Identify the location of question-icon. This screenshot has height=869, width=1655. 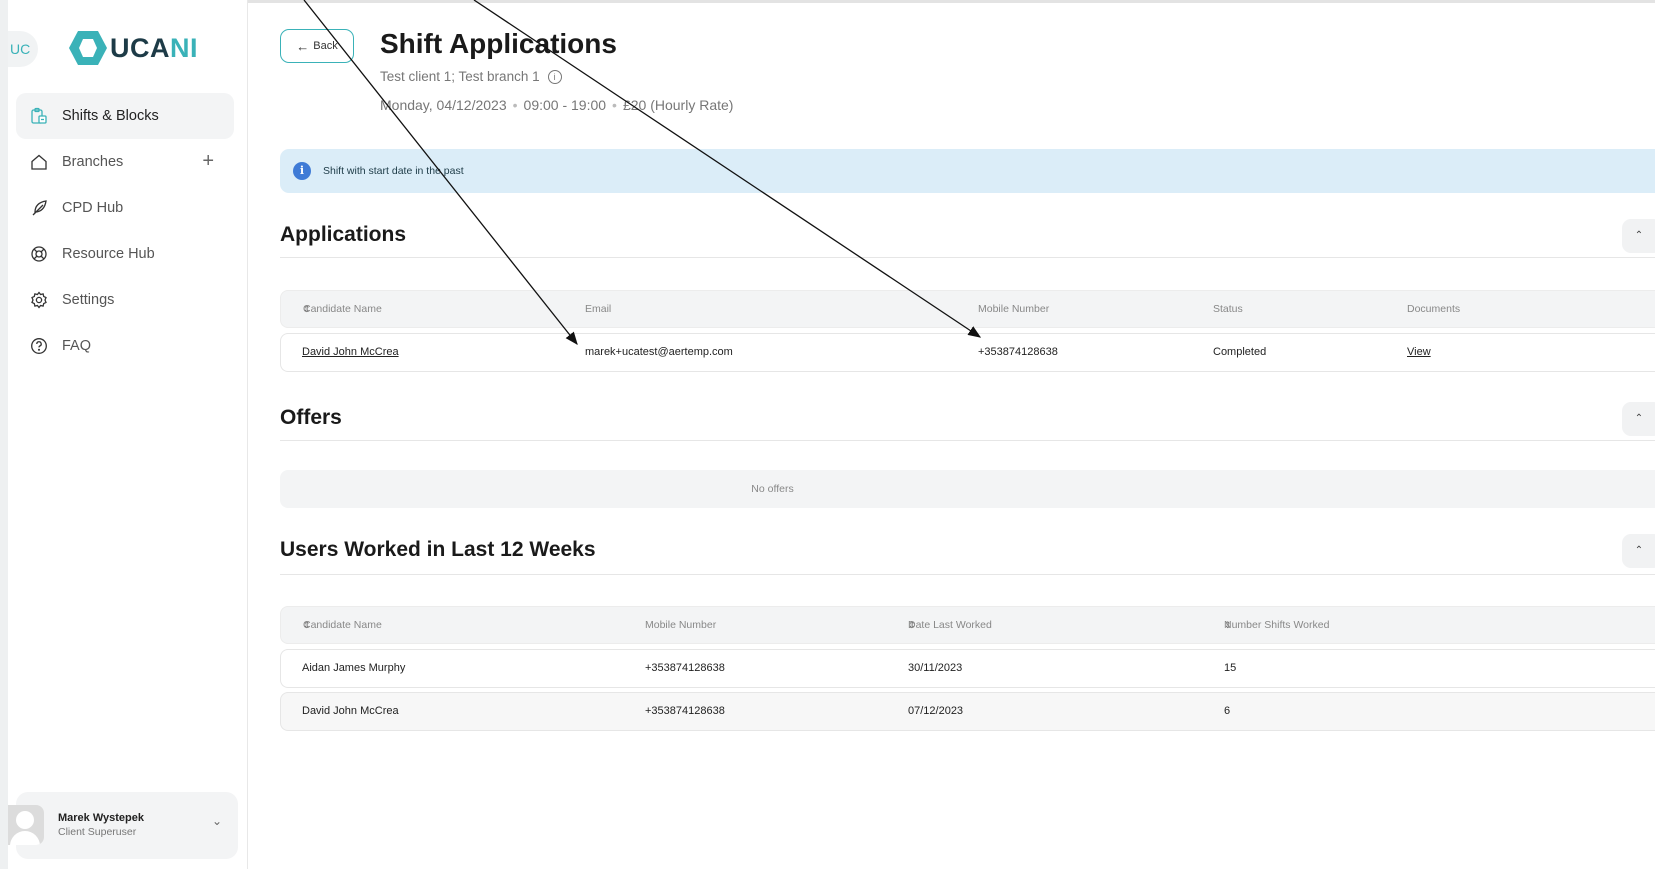
(39, 346).